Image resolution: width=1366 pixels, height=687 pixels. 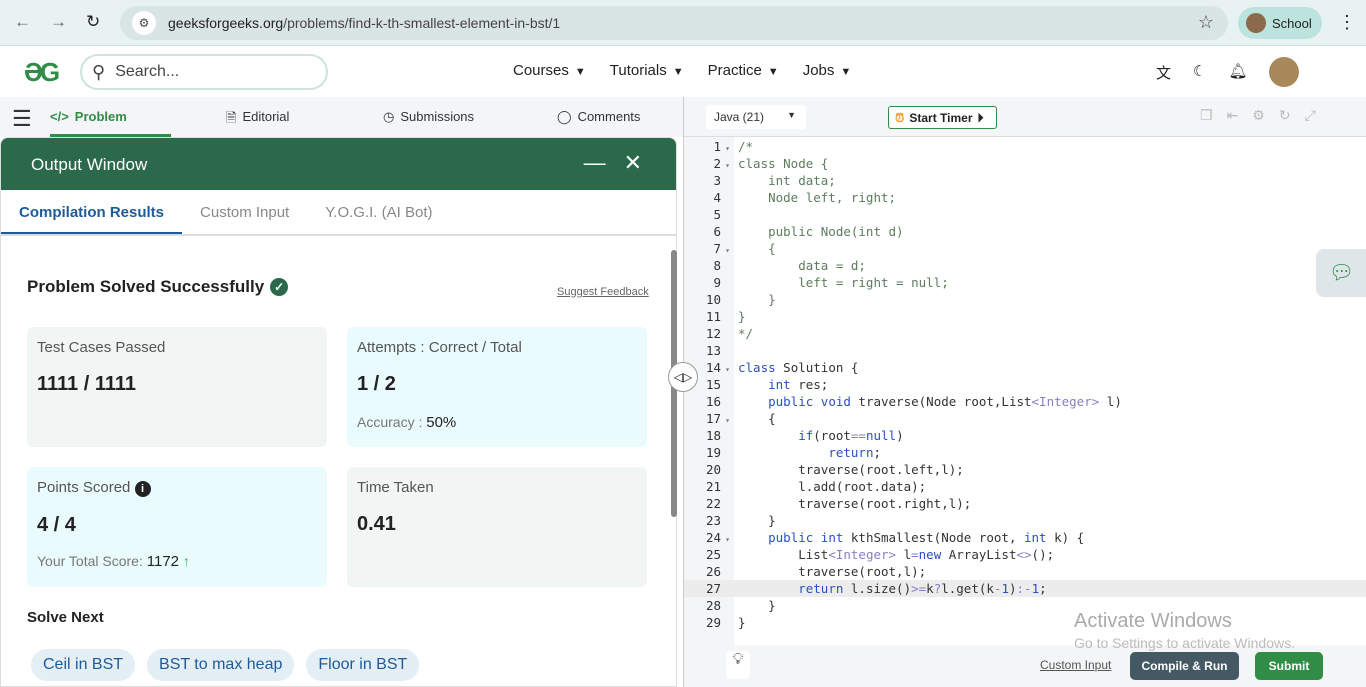 I want to click on nav-practice: Practice ▼, so click(x=743, y=70).